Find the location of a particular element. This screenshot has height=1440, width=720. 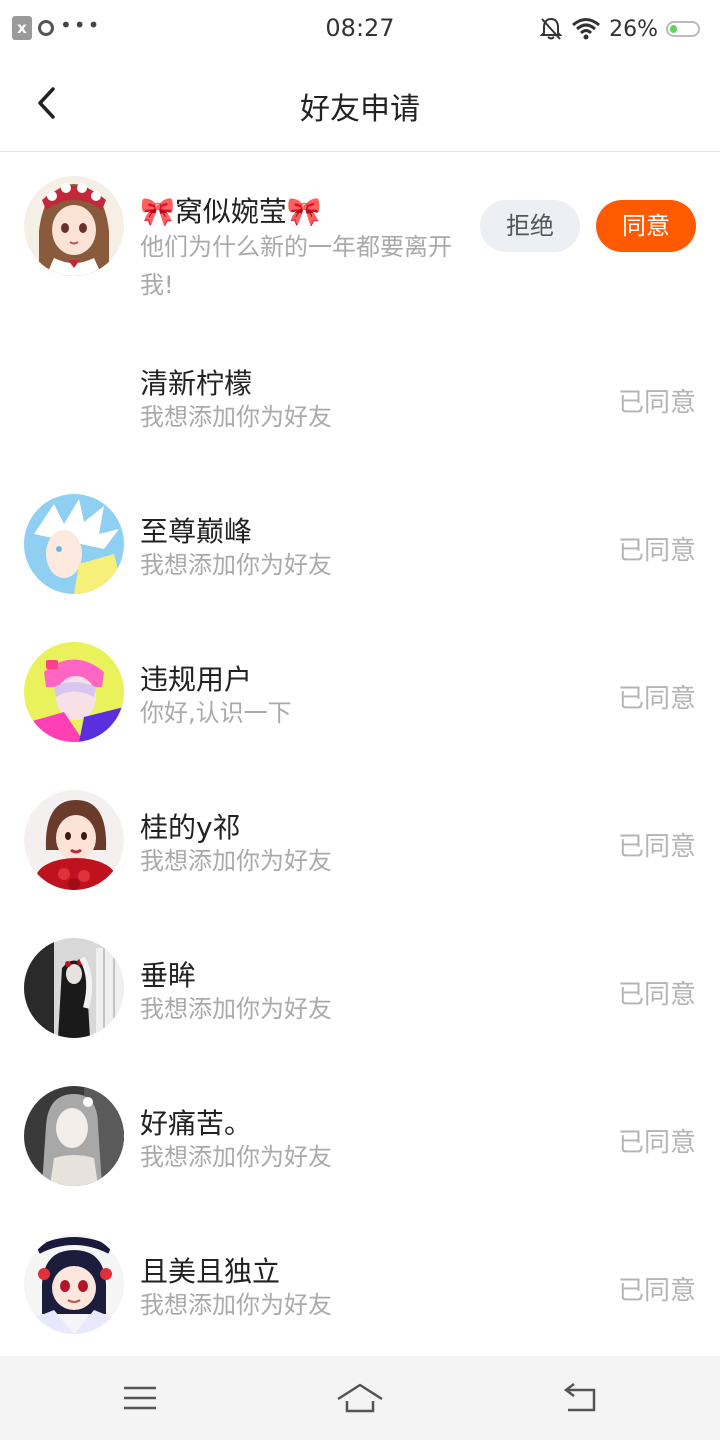

menu-button is located at coordinates (140, 1398).